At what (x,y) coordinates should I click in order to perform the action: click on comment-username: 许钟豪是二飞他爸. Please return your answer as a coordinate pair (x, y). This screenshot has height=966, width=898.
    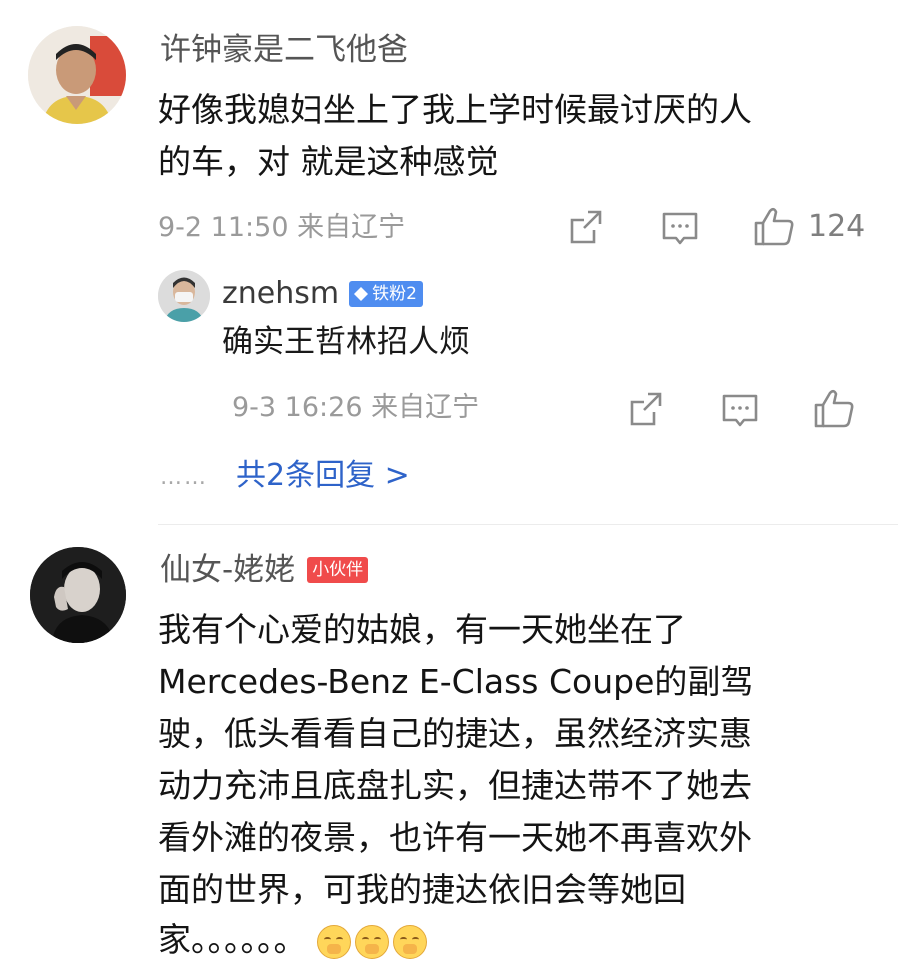
    Looking at the image, I should click on (284, 50).